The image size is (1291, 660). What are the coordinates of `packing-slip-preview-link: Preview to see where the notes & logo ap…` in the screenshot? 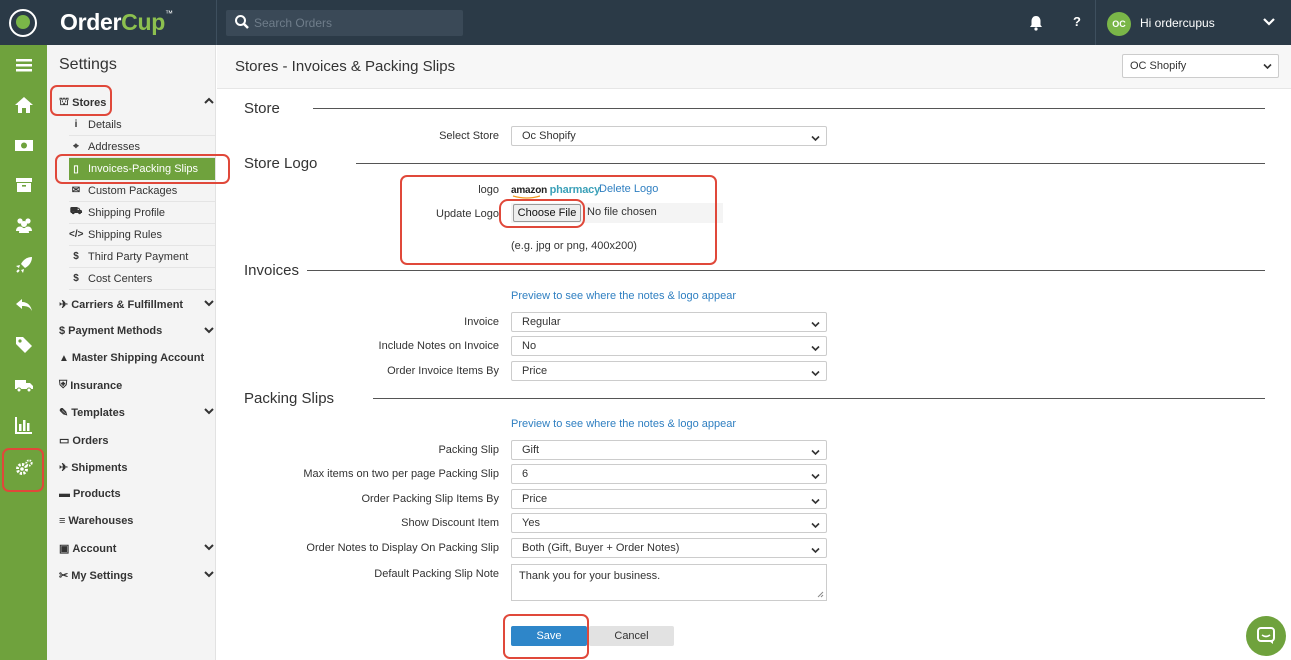 It's located at (623, 424).